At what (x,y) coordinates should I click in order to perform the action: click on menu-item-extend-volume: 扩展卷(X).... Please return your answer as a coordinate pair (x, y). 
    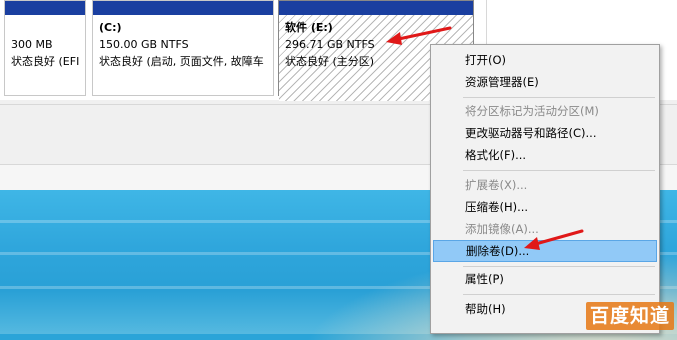
    Looking at the image, I should click on (545, 185).